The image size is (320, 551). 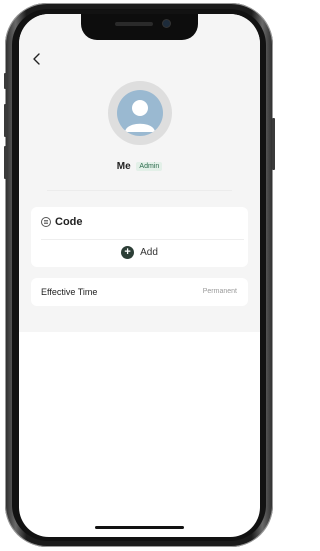 What do you see at coordinates (5, 162) in the screenshot?
I see `volume-down-button` at bounding box center [5, 162].